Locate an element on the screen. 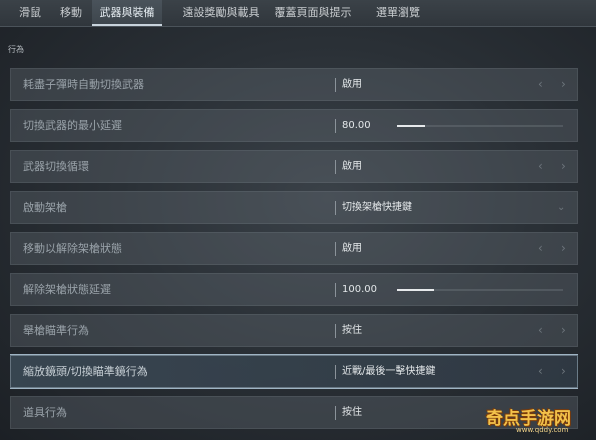  setting-row-move-dismount: 移動以解除架槍狀態 啟用 ‹ › is located at coordinates (294, 248).